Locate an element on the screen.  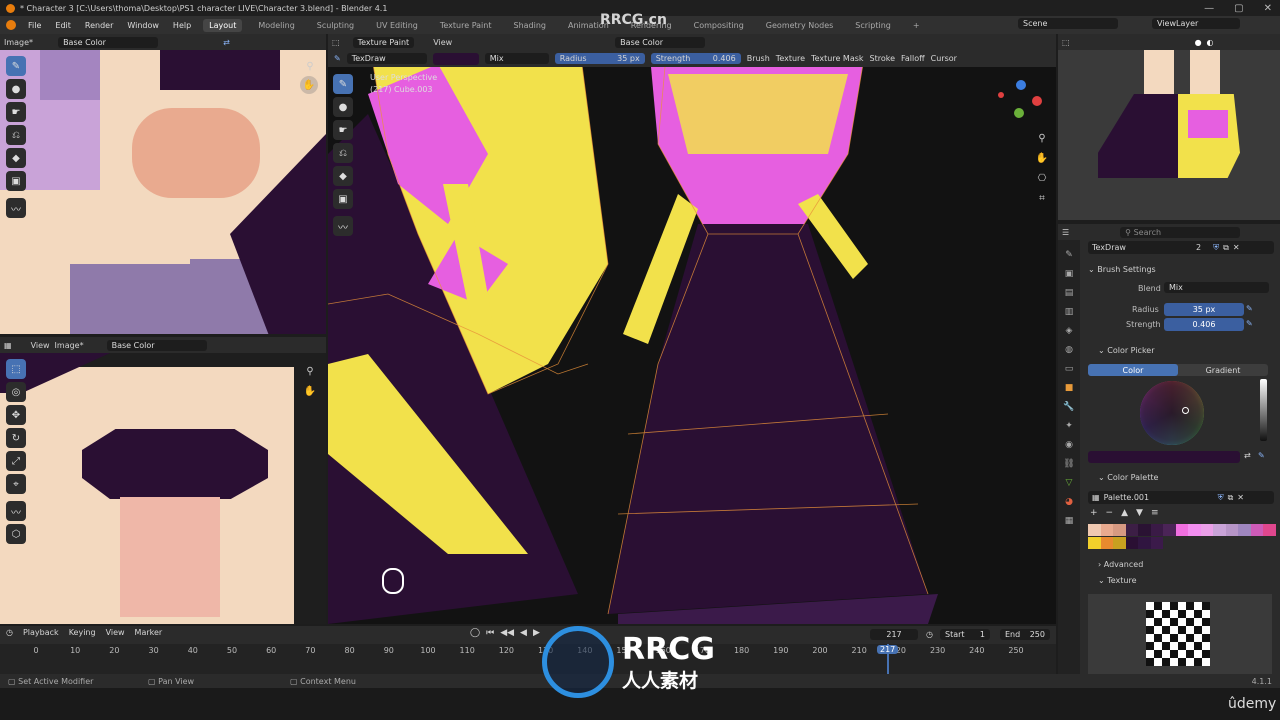
gizmo-z-icon is located at coordinates (1021, 85).